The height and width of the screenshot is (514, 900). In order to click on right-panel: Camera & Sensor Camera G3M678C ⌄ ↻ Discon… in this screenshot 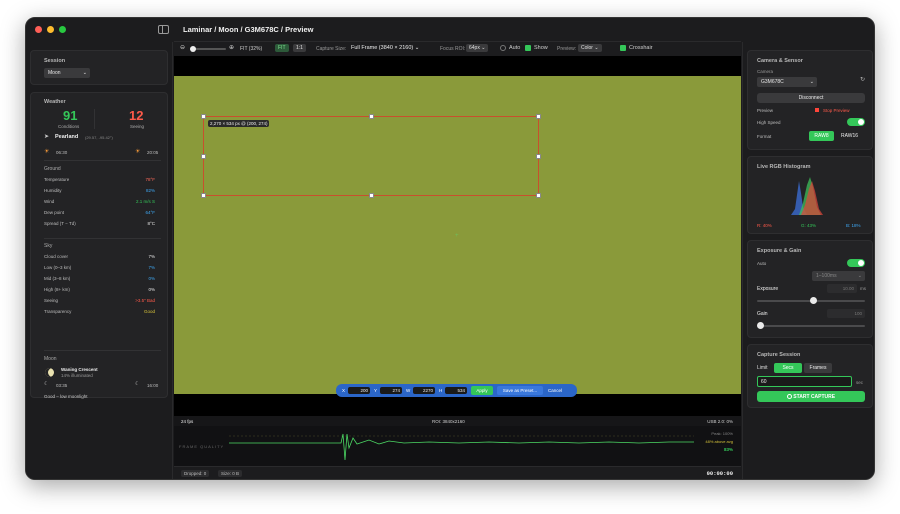, I will do `click(808, 260)`.